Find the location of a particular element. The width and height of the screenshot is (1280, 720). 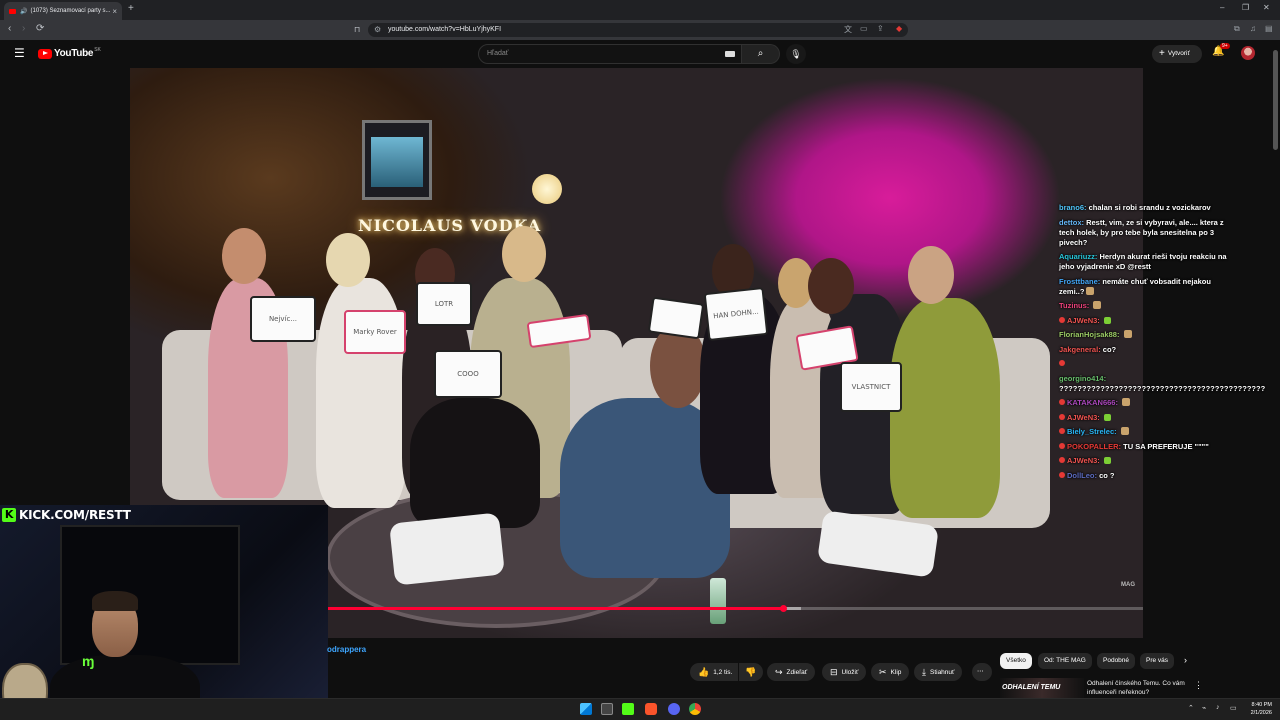

chat-username: georgino414: is located at coordinates (1082, 378).